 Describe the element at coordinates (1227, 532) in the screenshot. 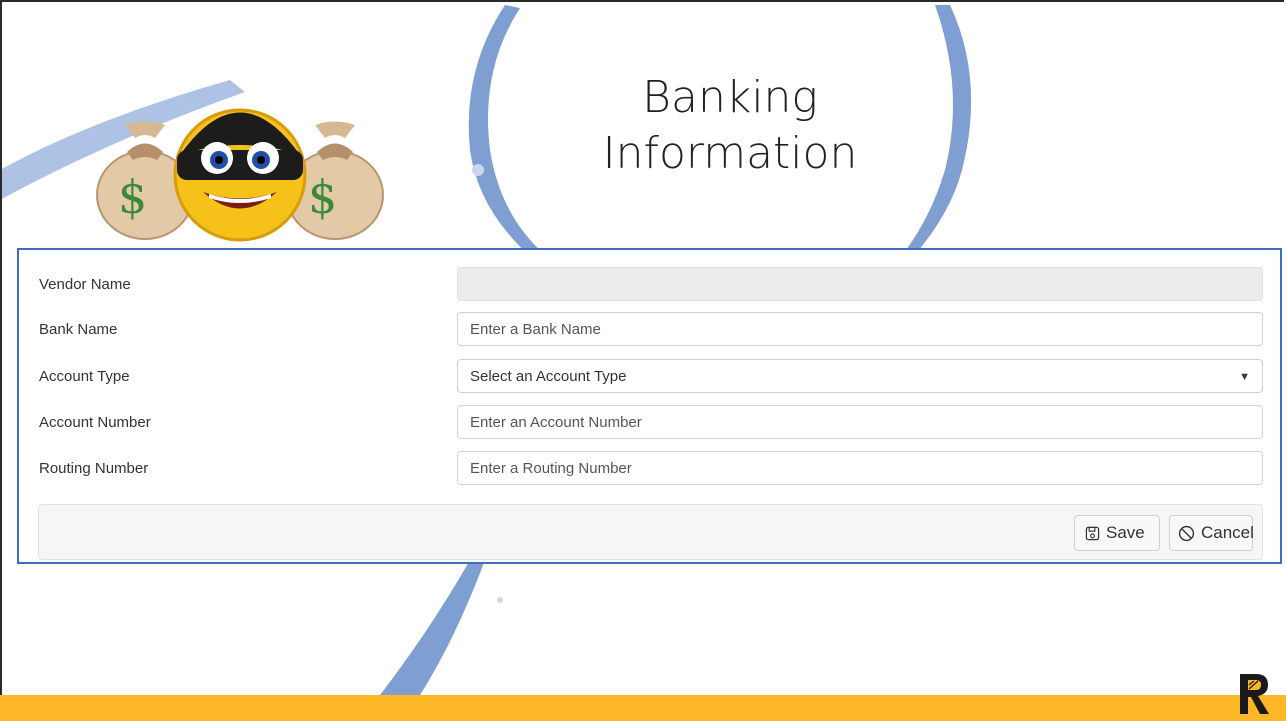

I see `cancel-button-label: Cancel` at that location.